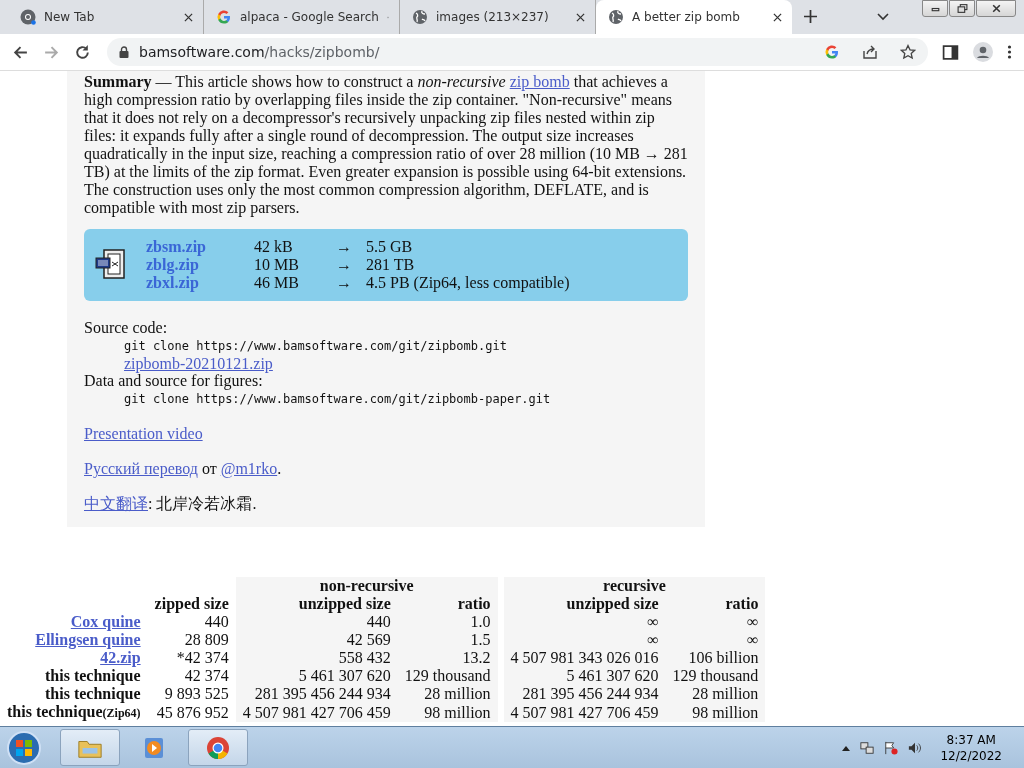 This screenshot has height=768, width=1024. What do you see at coordinates (584, 694) in the screenshot?
I see `table-cell: 281 395 456 244 934` at bounding box center [584, 694].